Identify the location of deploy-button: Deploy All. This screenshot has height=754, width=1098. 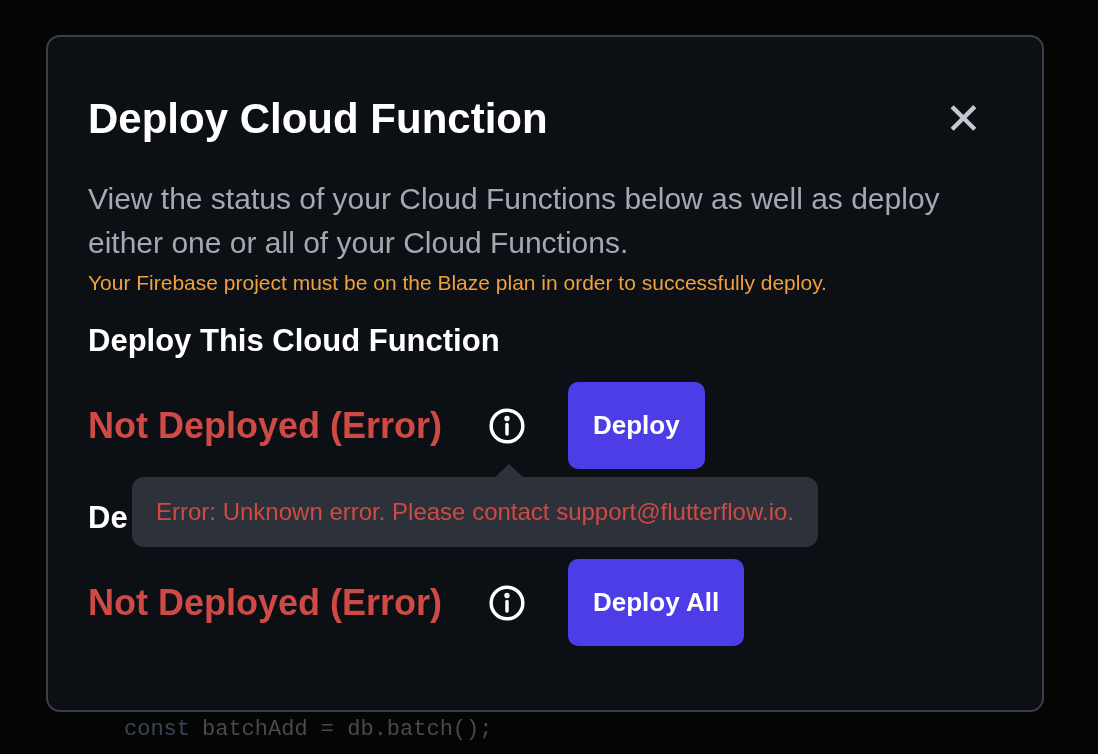
(656, 602).